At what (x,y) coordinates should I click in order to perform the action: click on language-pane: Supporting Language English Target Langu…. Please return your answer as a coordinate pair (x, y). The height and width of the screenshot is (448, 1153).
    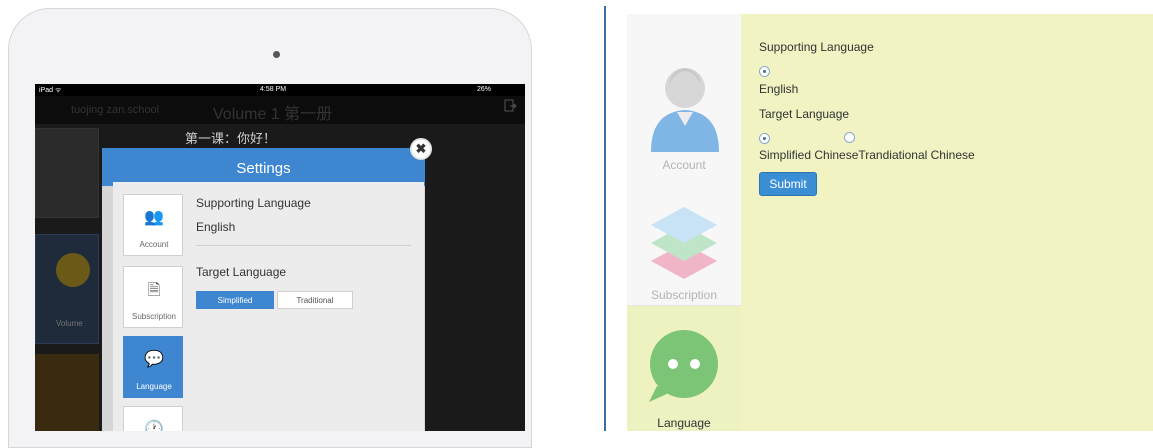
    Looking at the image, I should click on (308, 306).